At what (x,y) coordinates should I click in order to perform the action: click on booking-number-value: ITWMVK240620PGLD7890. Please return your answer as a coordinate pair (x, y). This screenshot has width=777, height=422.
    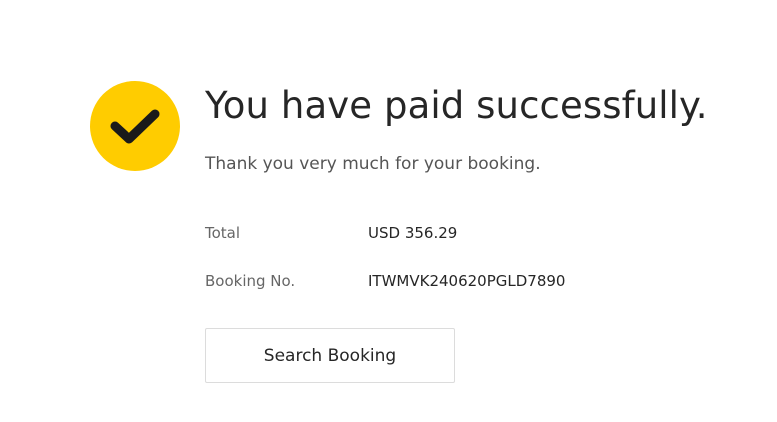
    Looking at the image, I should click on (467, 281).